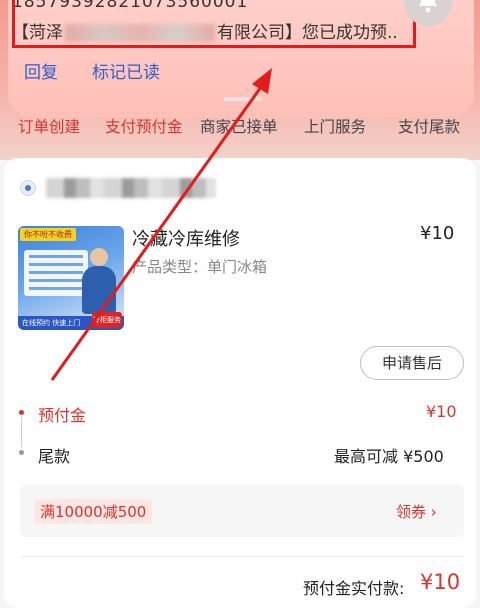 This screenshot has width=480, height=608. I want to click on thumbnail-tag: 你不吩不收费, so click(48, 234).